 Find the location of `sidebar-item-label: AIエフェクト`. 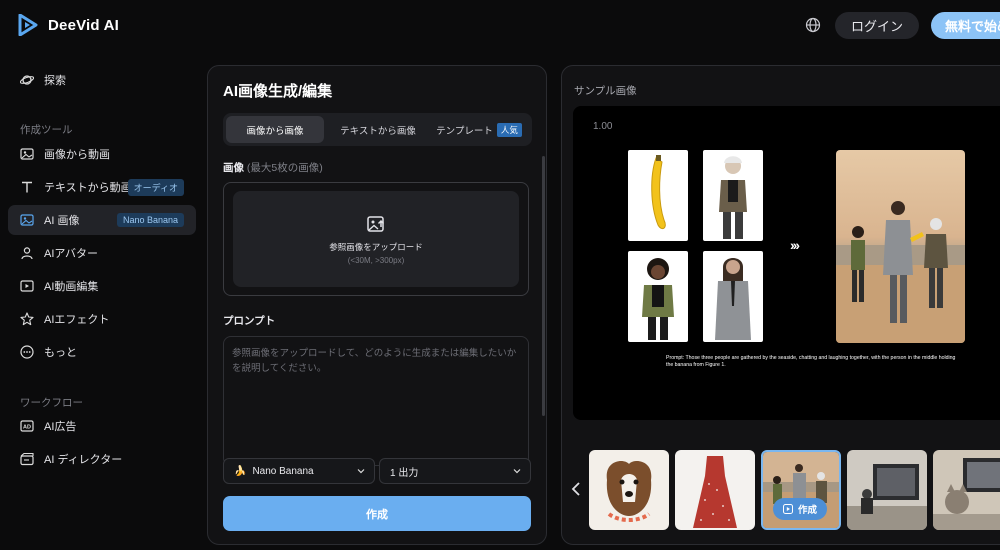

sidebar-item-label: AIエフェクト is located at coordinates (77, 320).